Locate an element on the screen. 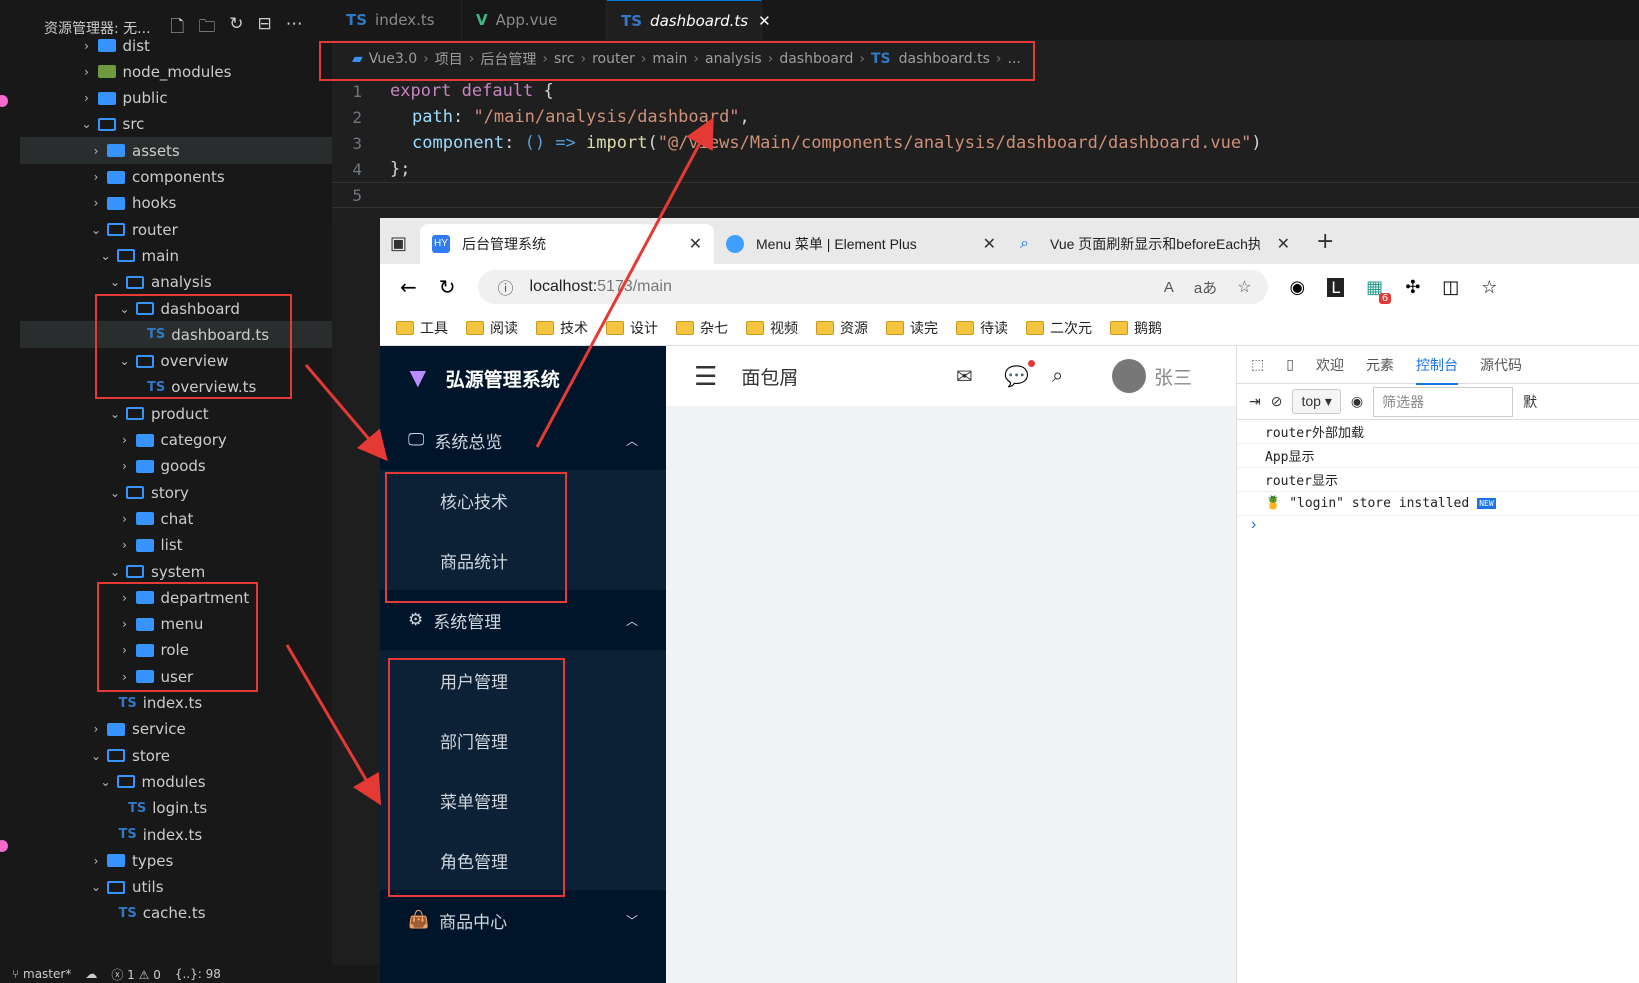  tree-item: ⌄ analysis is located at coordinates (176, 282).